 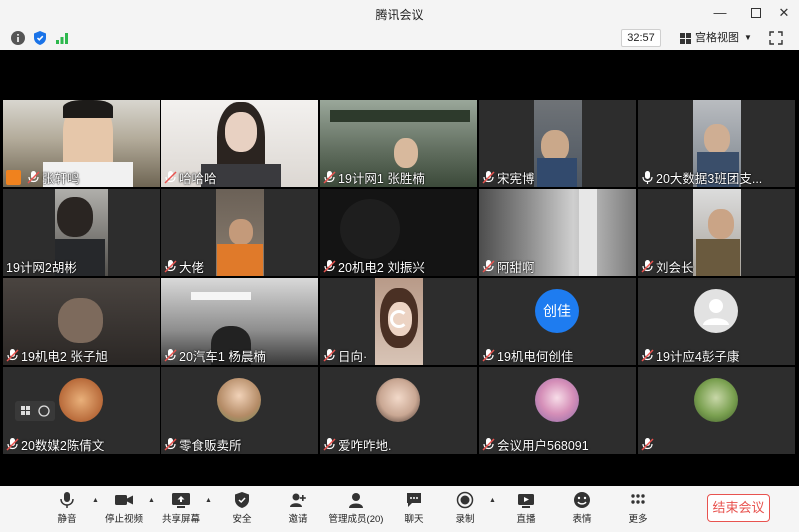 What do you see at coordinates (123, 519) in the screenshot?
I see `stop-video-label: 停止视频` at bounding box center [123, 519].